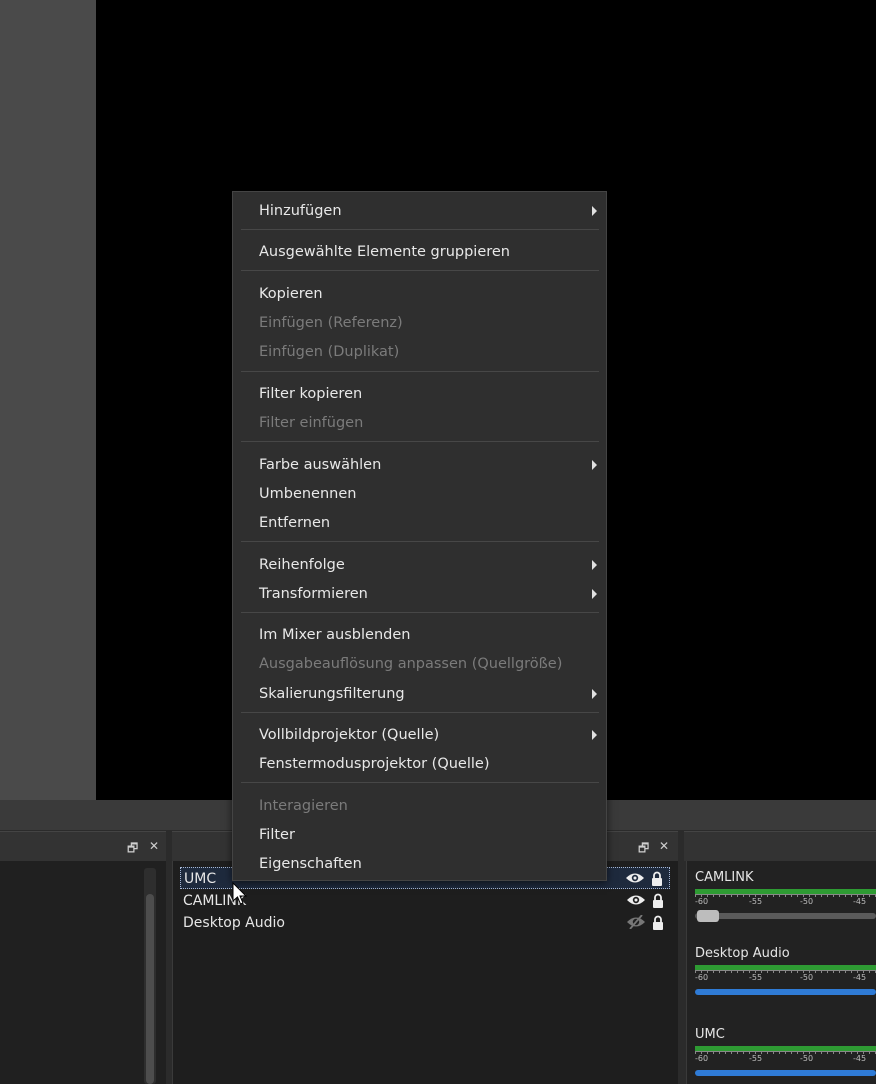  Describe the element at coordinates (428, 735) in the screenshot. I see `menu-item-fullscreen-projector: Vollbildprojektor (Quelle)` at that location.